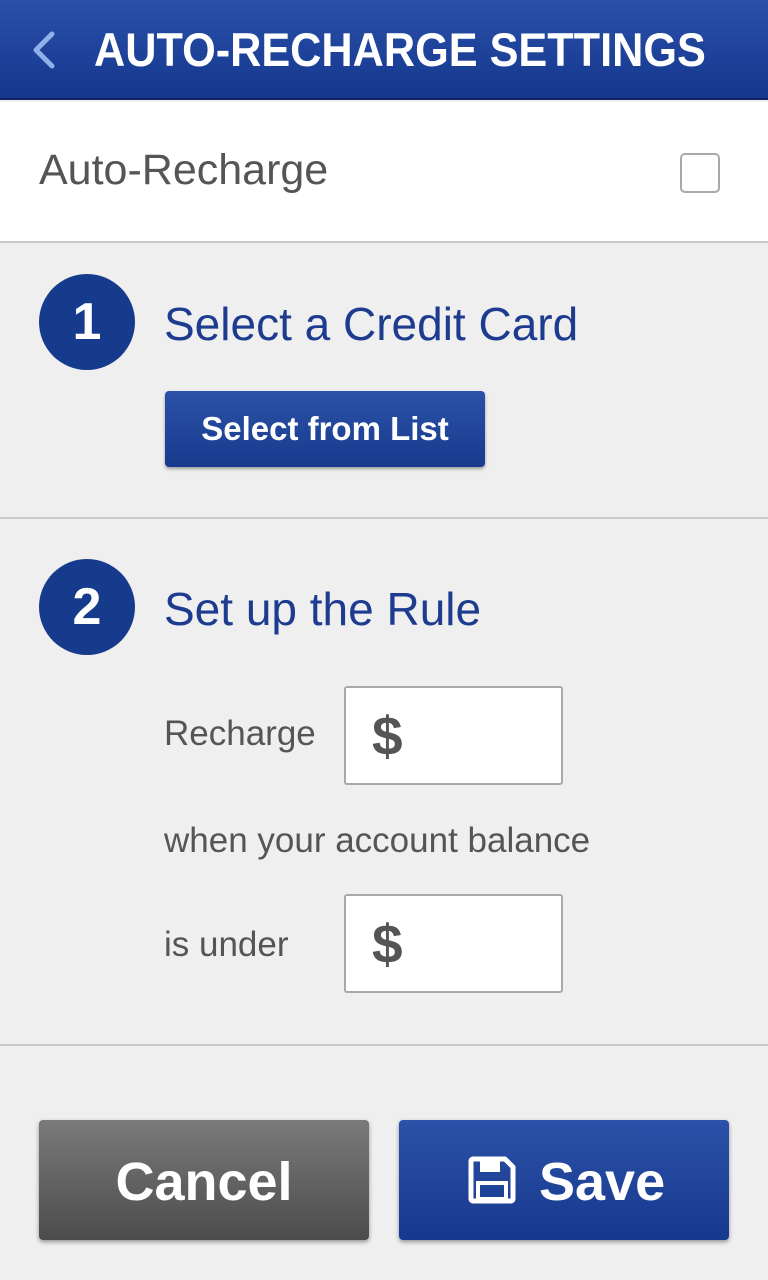 Image resolution: width=768 pixels, height=1280 pixels. I want to click on app-header: AUTO-RECHARGE SETTINGS, so click(384, 50).